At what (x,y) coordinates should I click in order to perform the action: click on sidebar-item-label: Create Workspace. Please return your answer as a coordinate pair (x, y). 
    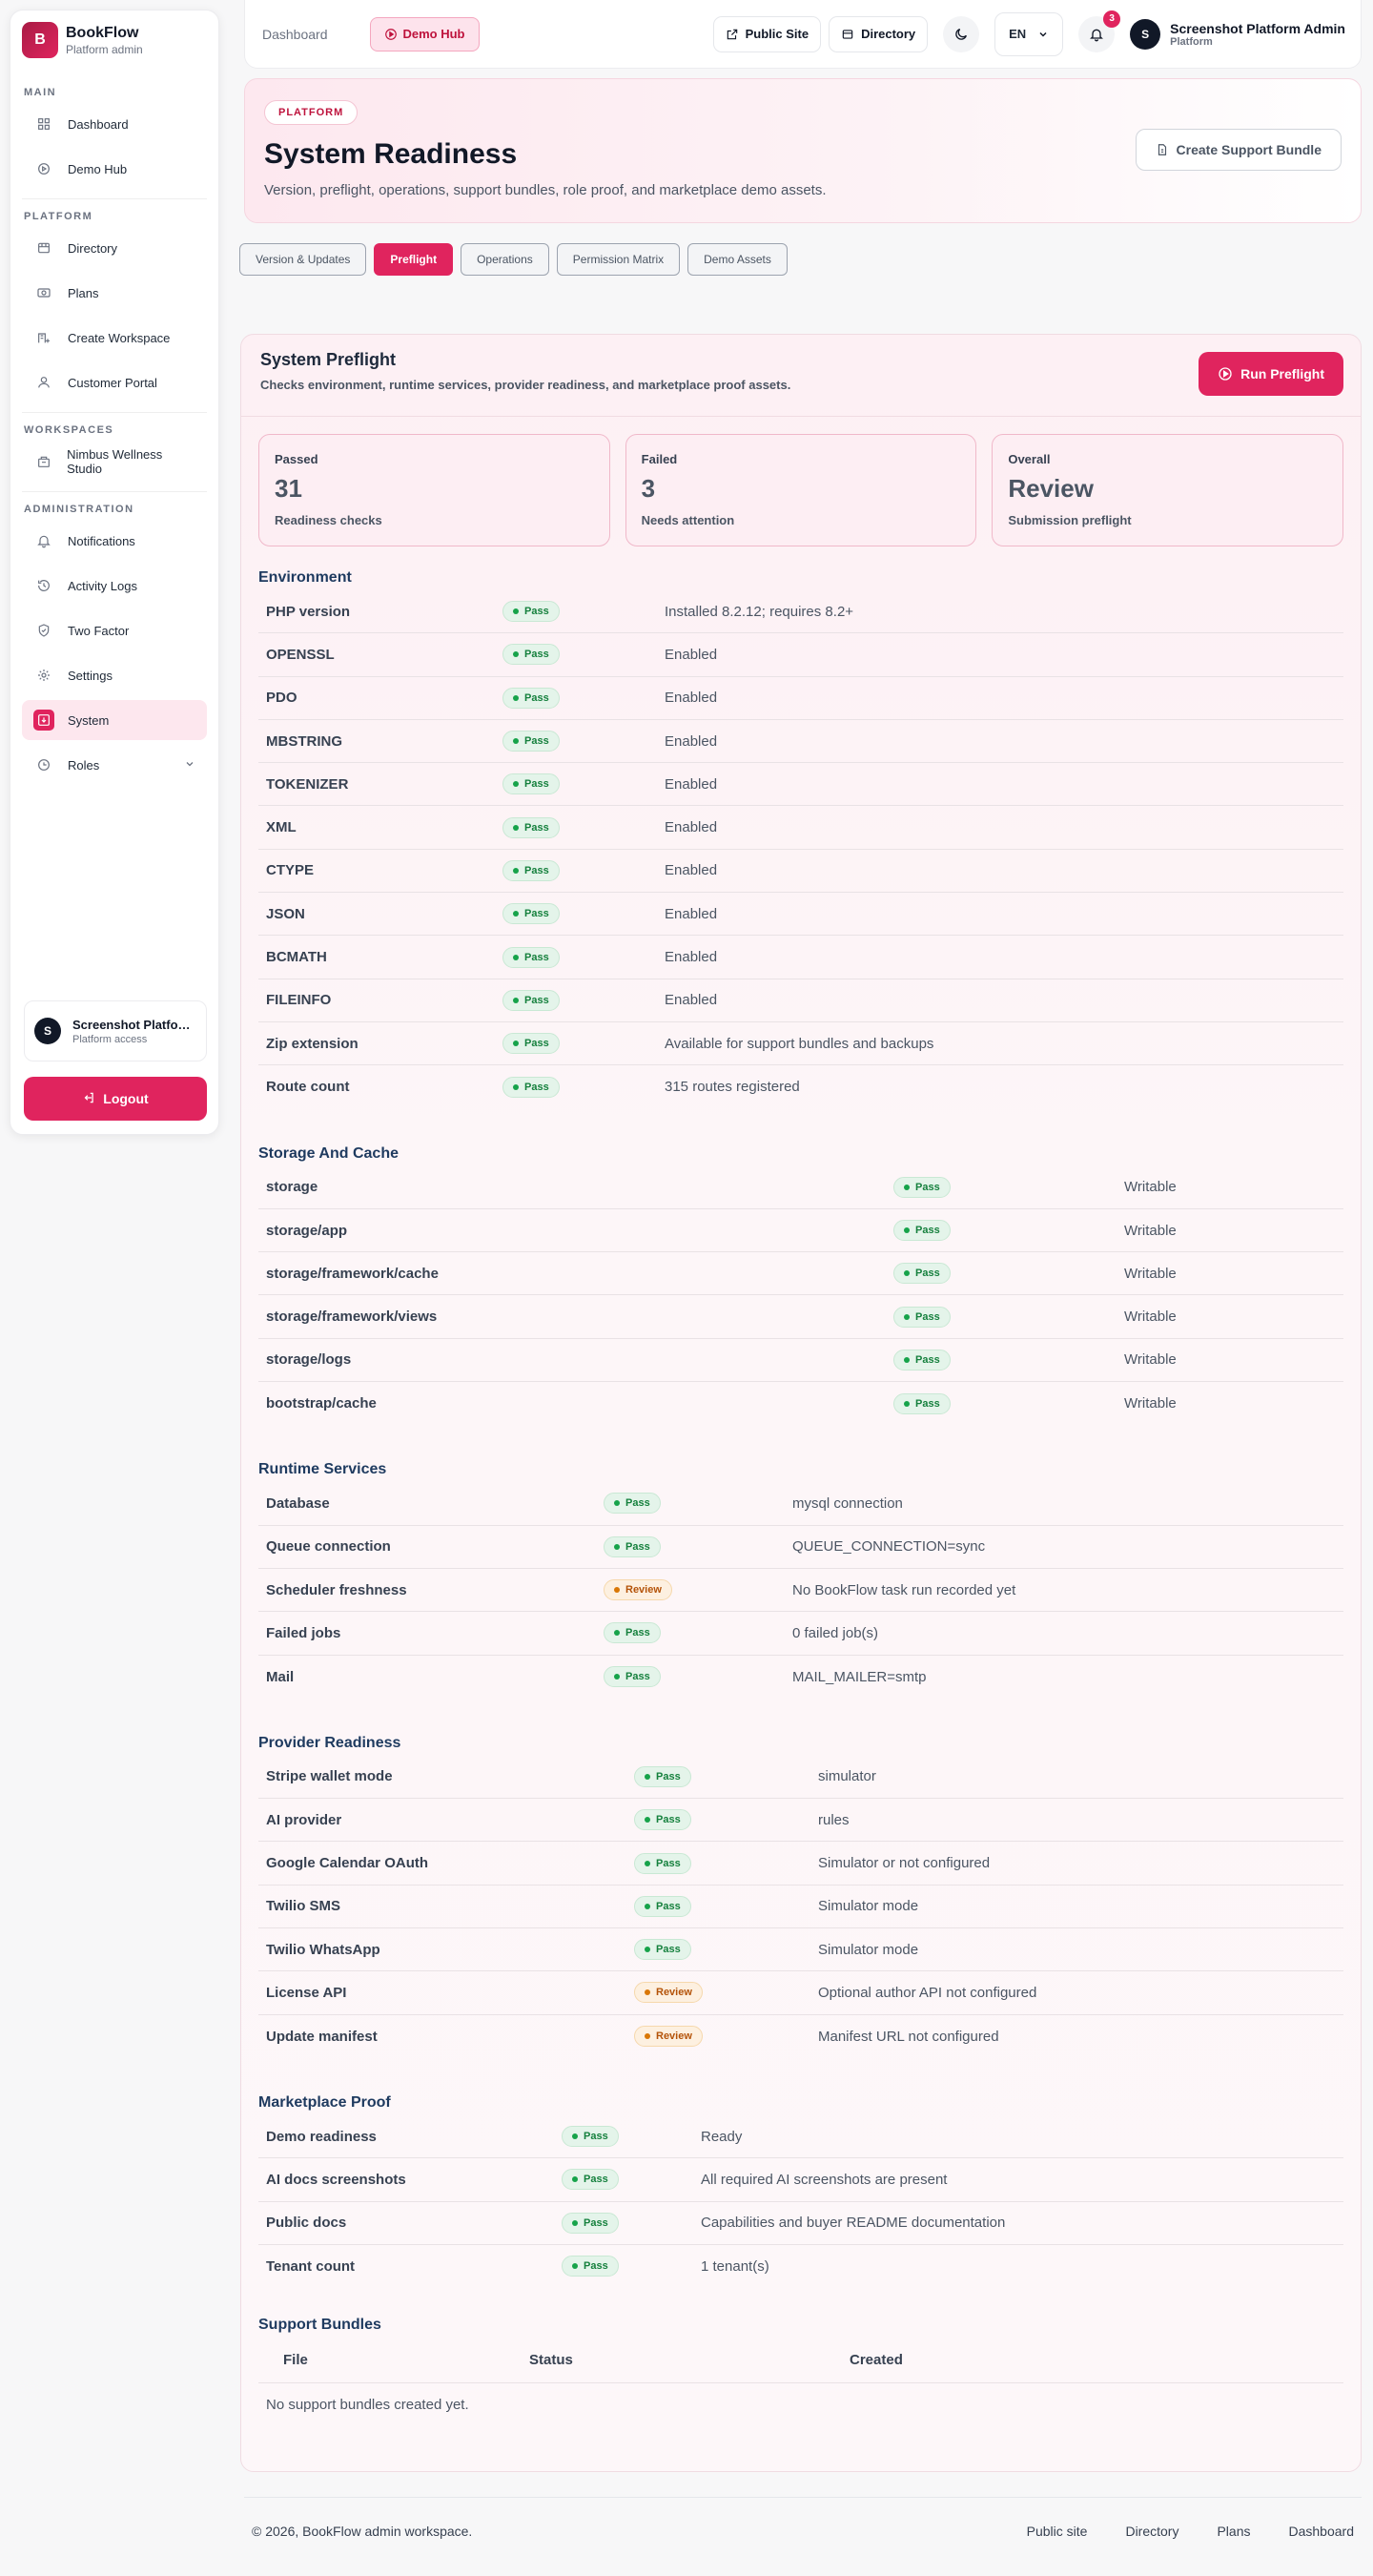
    Looking at the image, I should click on (119, 337).